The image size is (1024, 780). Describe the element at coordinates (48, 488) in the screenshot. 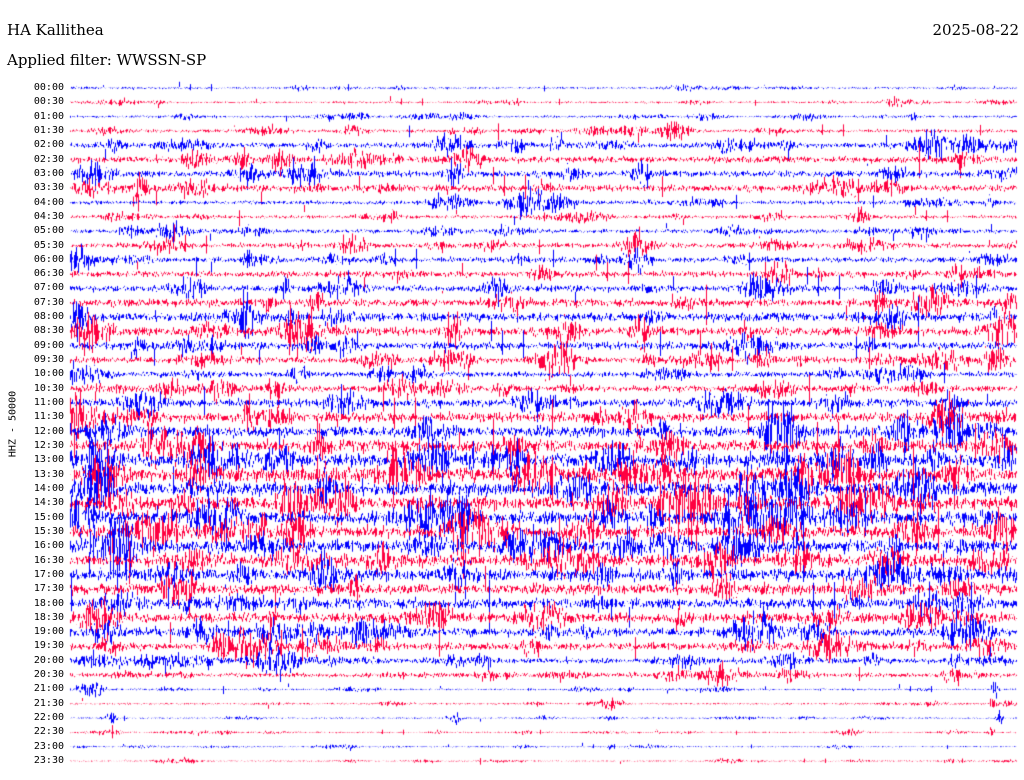

I see `hour-label-1400: 14:00` at that location.